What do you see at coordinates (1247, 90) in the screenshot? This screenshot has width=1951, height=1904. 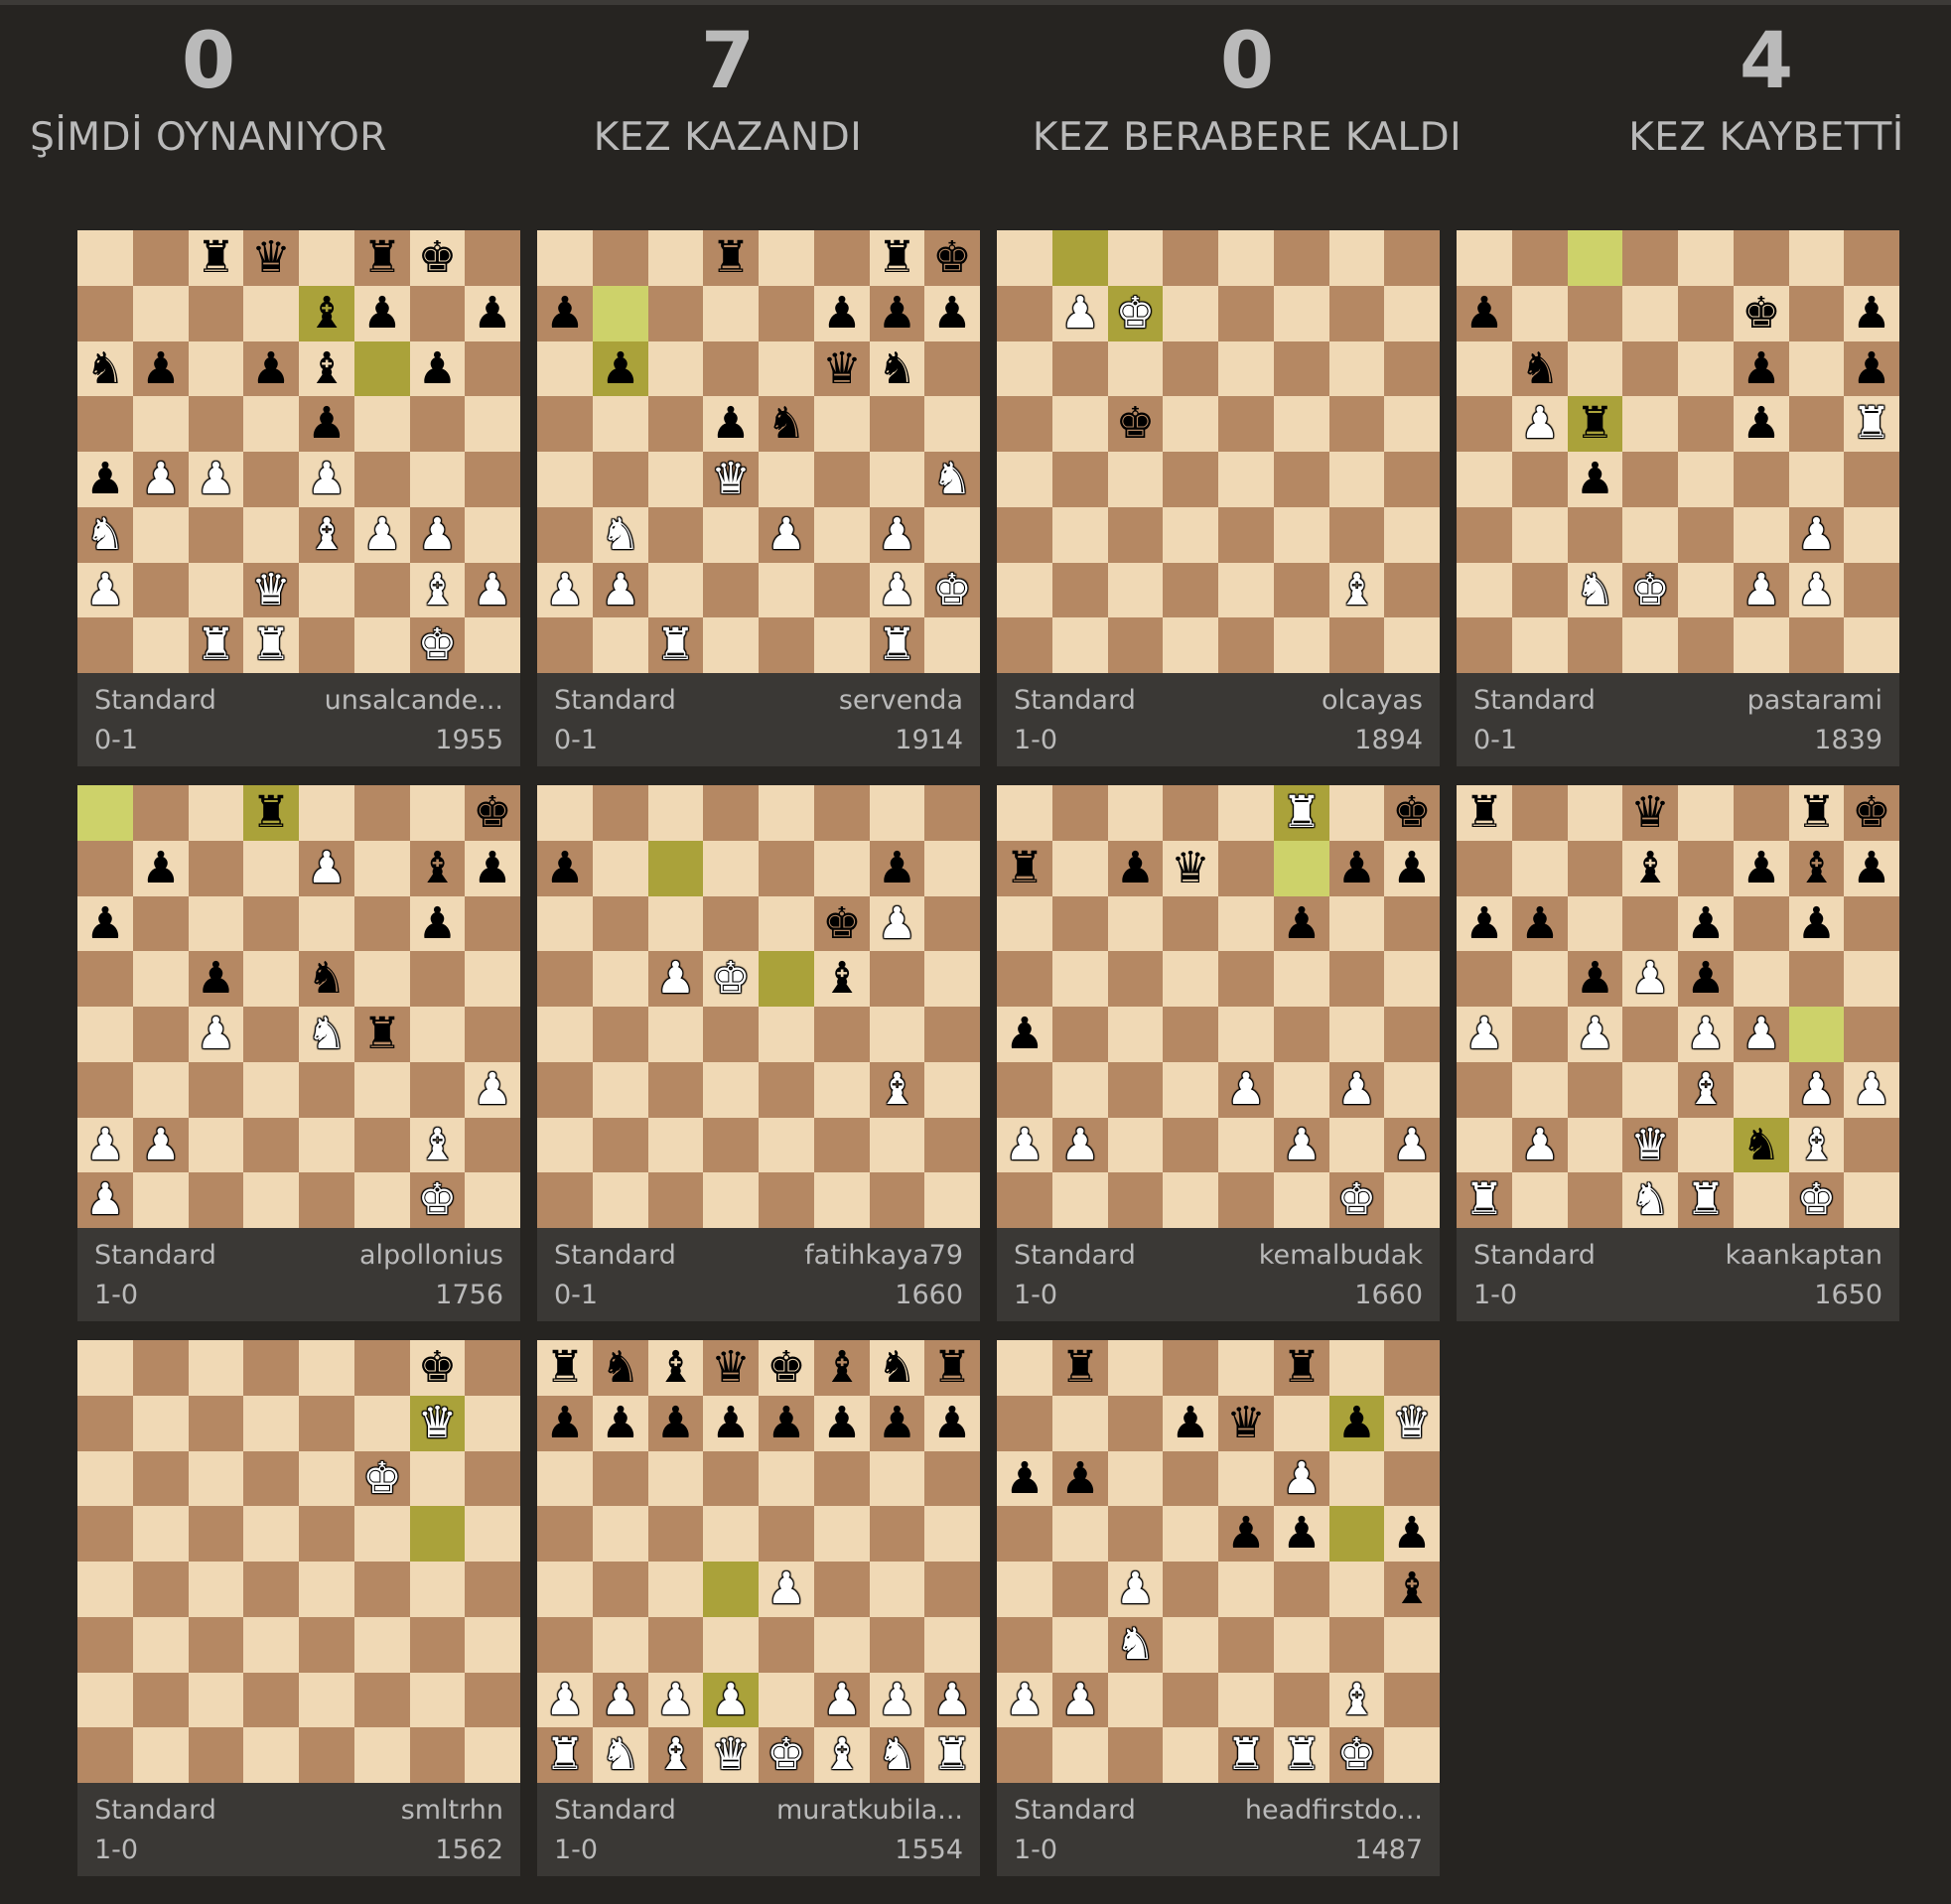 I see `stat-draws: 0 KEZ BERABERE KALDI` at bounding box center [1247, 90].